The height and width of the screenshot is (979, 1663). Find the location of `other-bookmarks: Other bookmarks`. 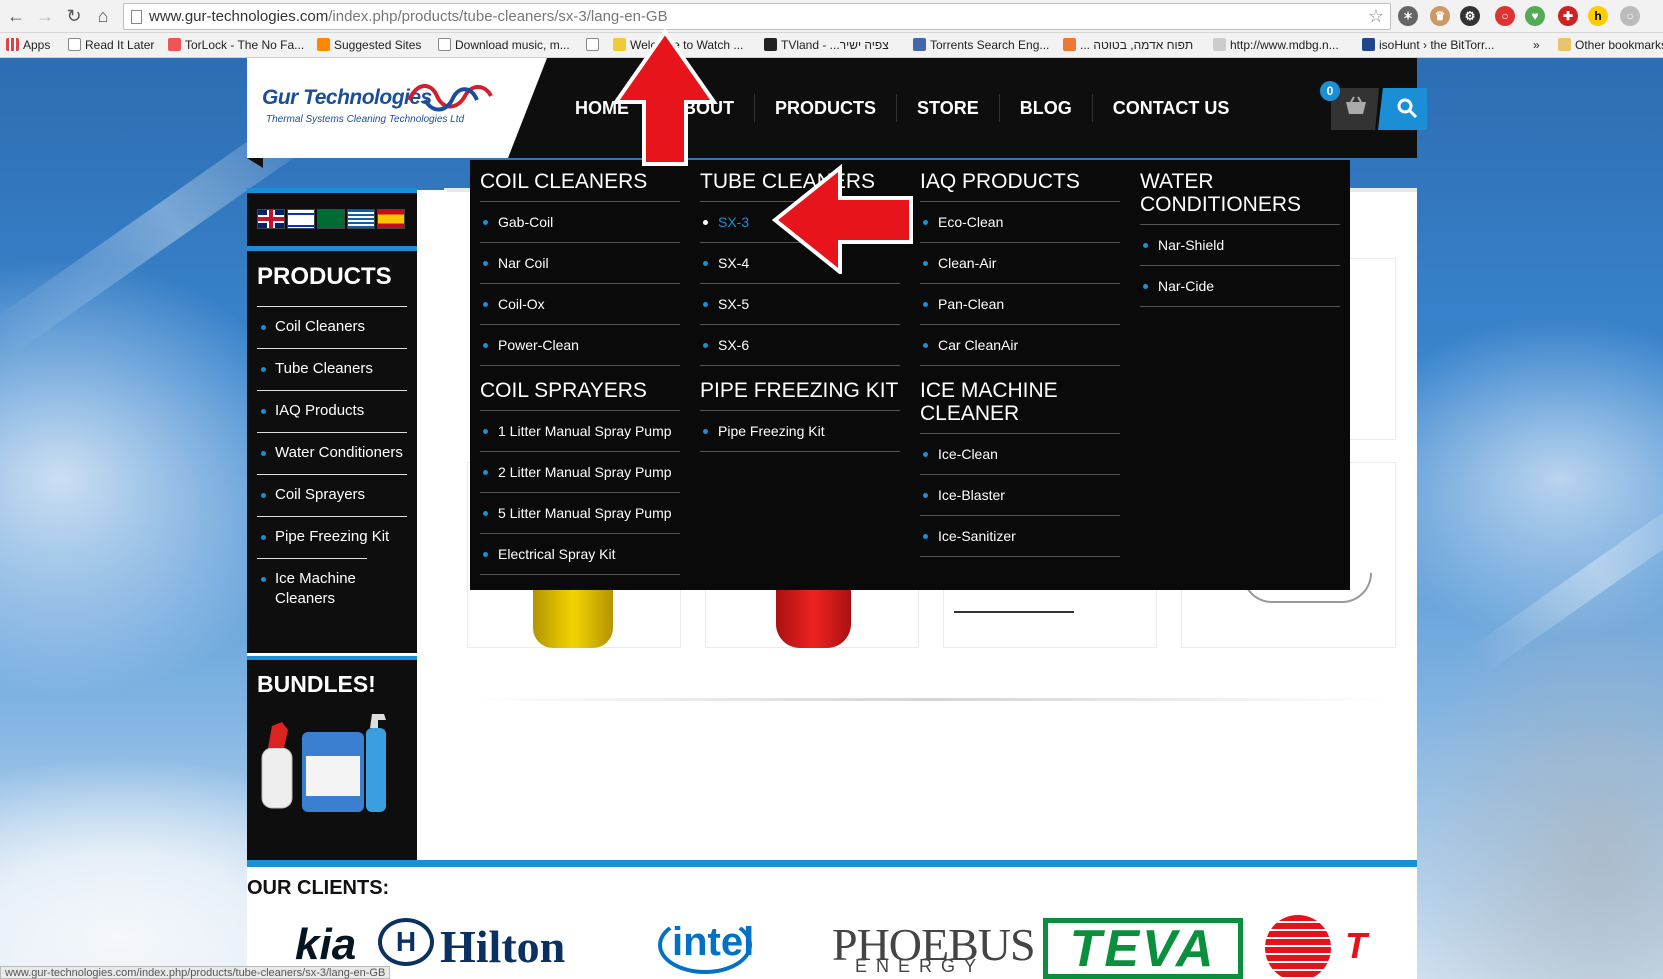

other-bookmarks: Other bookmarks is located at coordinates (1610, 45).